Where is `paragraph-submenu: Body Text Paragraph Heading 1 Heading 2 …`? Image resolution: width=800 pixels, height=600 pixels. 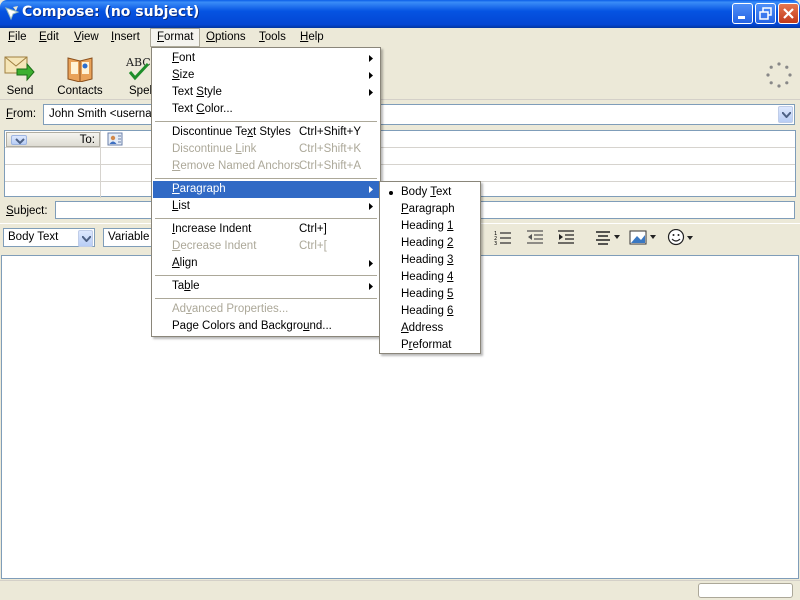 paragraph-submenu: Body Text Paragraph Heading 1 Heading 2 … is located at coordinates (430, 267).